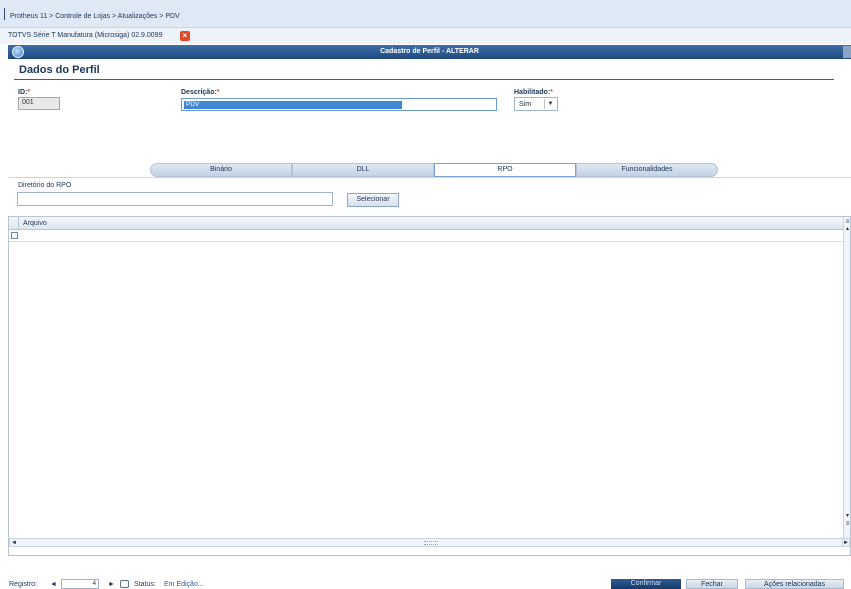 This screenshot has width=851, height=589. What do you see at coordinates (847, 229) in the screenshot?
I see `scroll-up-icon: ▴` at bounding box center [847, 229].